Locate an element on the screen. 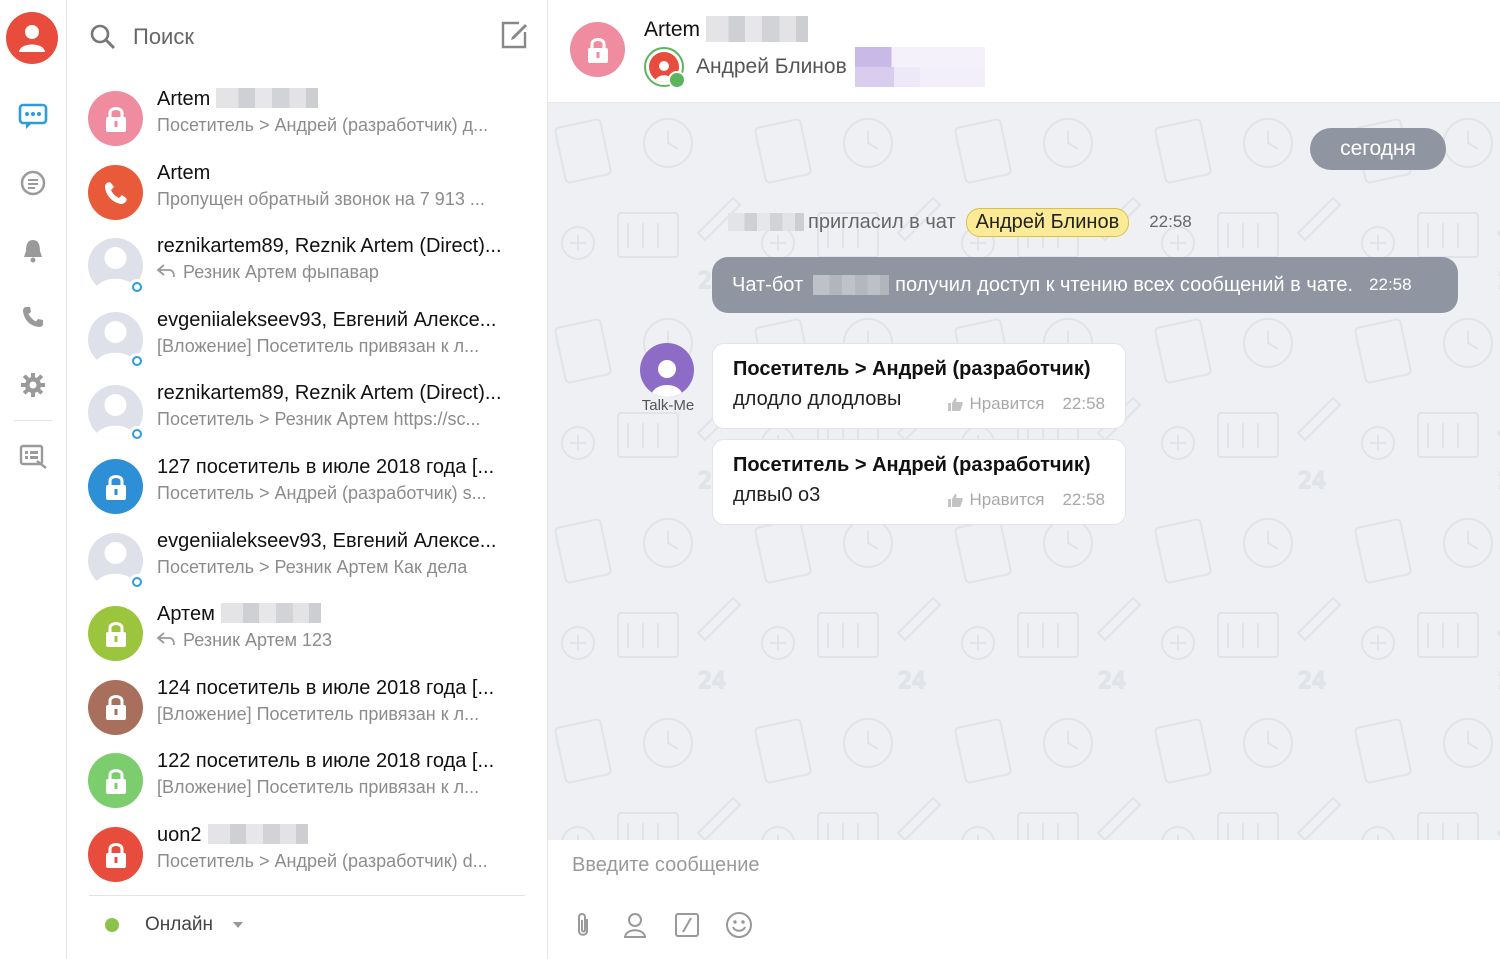  chat-item-title-text: Artem is located at coordinates (184, 99).